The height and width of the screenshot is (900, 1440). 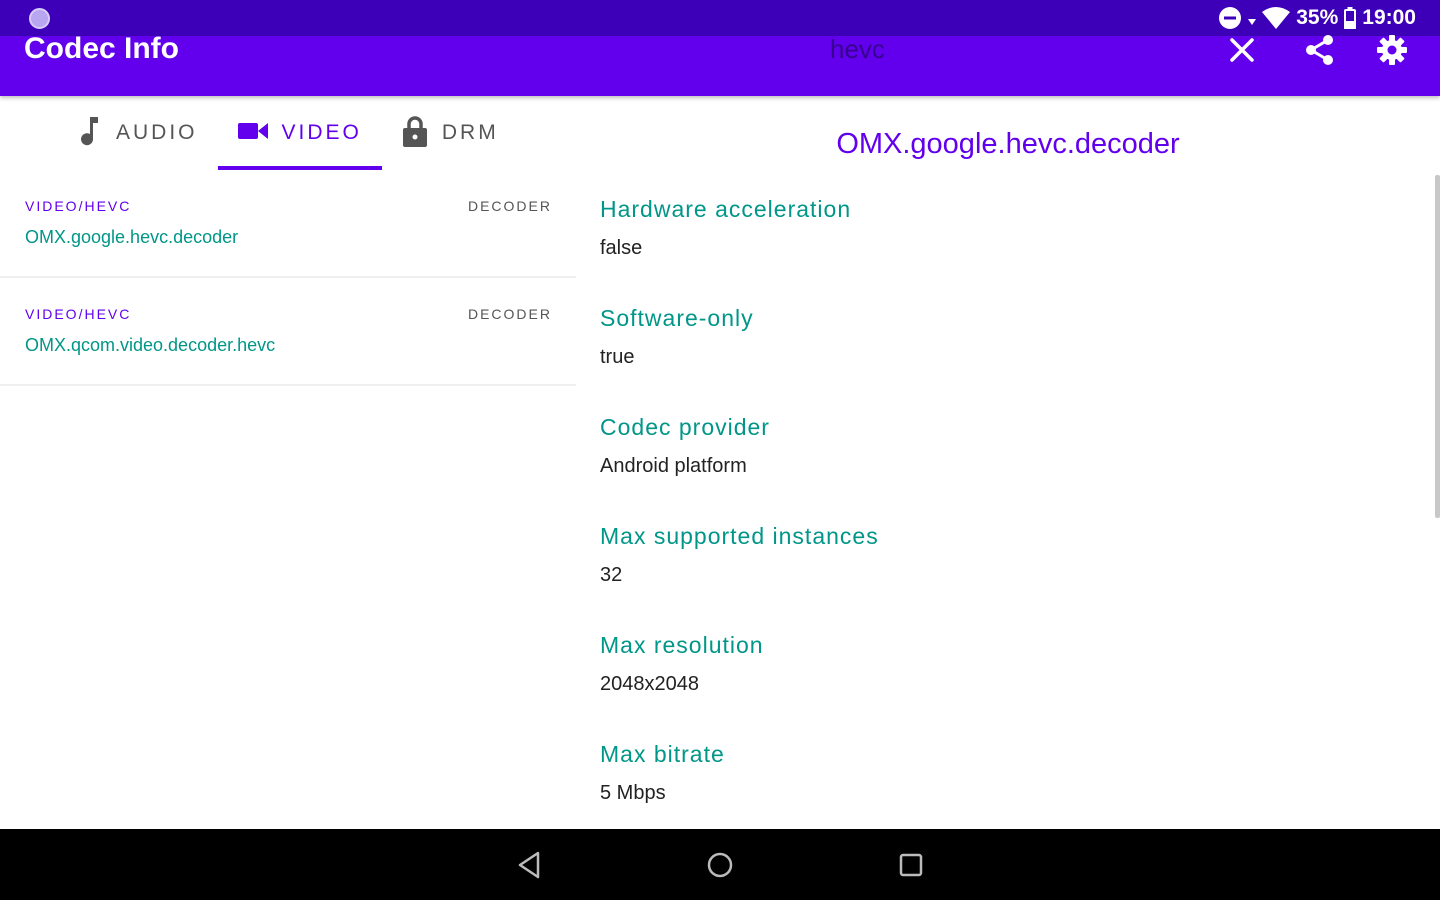 What do you see at coordinates (720, 66) in the screenshot?
I see `app-bar` at bounding box center [720, 66].